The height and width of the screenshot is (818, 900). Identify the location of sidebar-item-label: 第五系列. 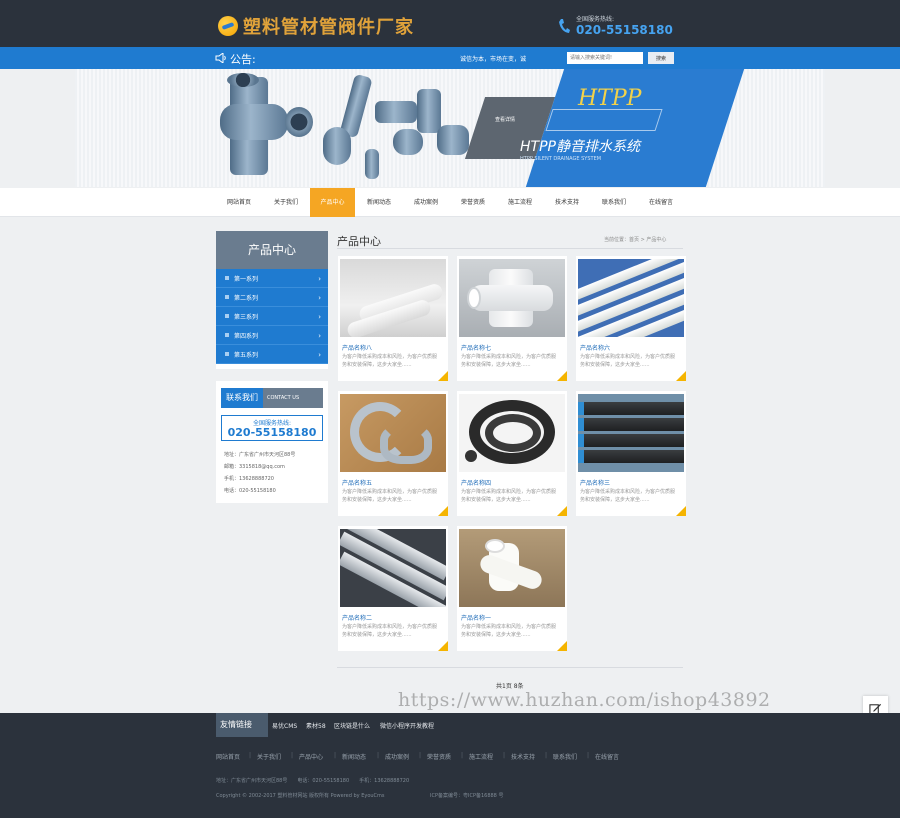
(246, 355).